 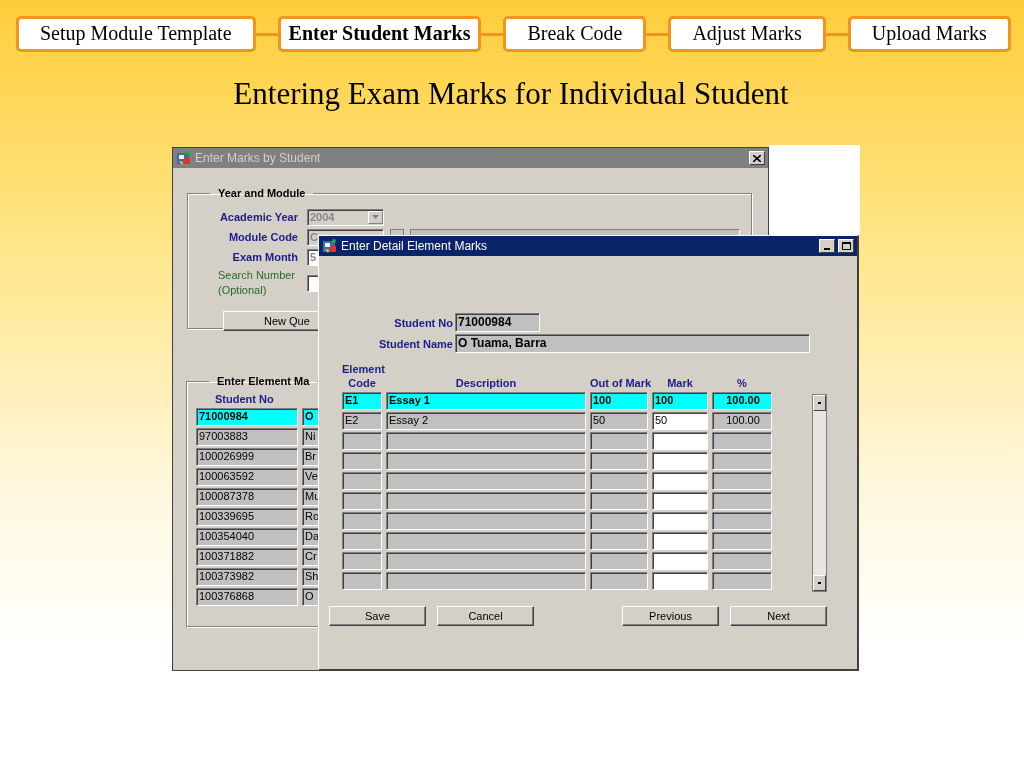 I want to click on field-label: Search Number (Optional), so click(x=257, y=283).